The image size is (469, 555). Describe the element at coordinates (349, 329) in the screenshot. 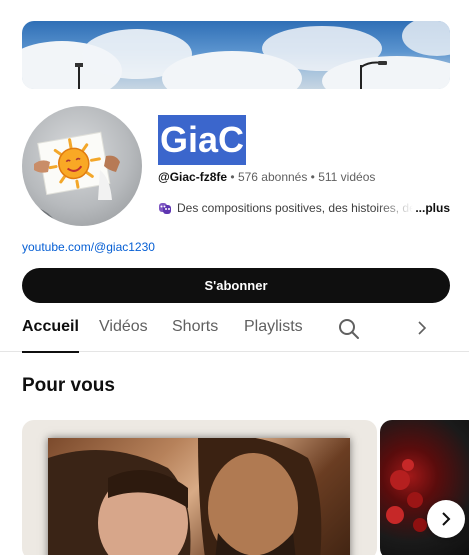

I see `search-icon` at that location.